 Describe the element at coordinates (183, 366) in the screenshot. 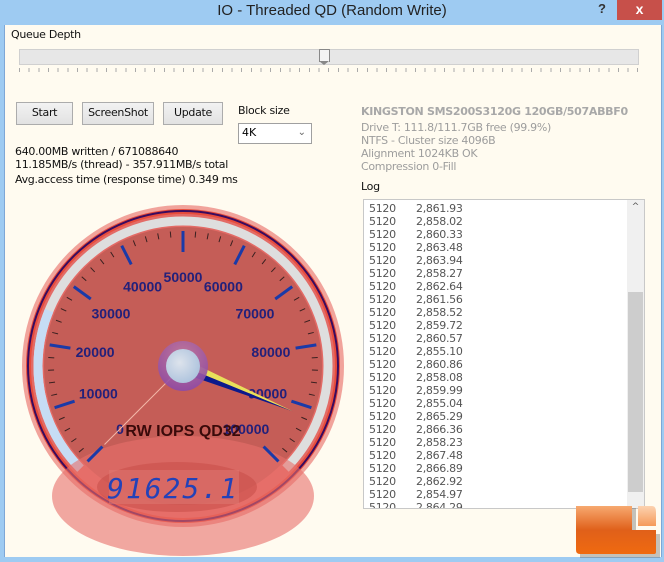

I see `gauge-hub` at that location.